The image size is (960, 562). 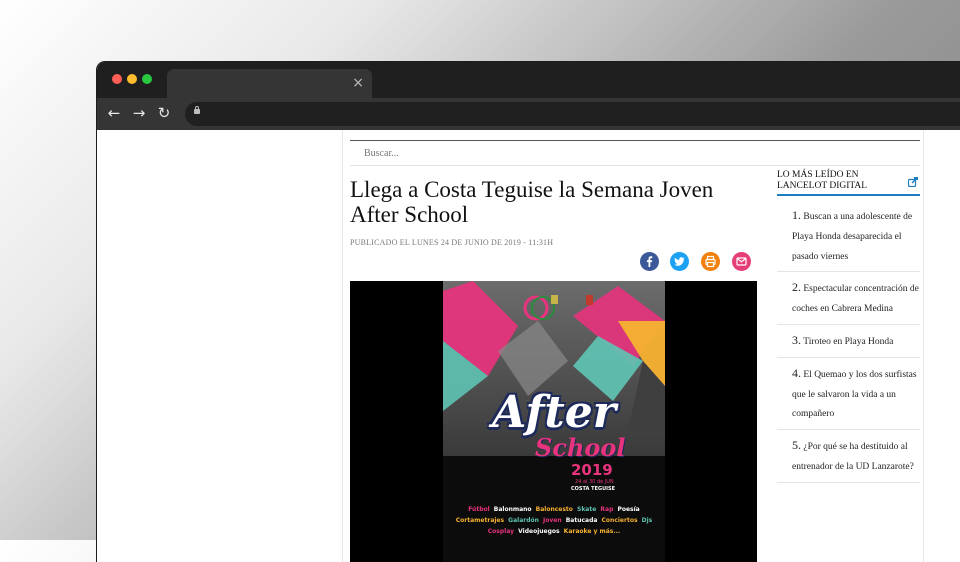 I want to click on poster-activity: Baloncesto, so click(x=554, y=509).